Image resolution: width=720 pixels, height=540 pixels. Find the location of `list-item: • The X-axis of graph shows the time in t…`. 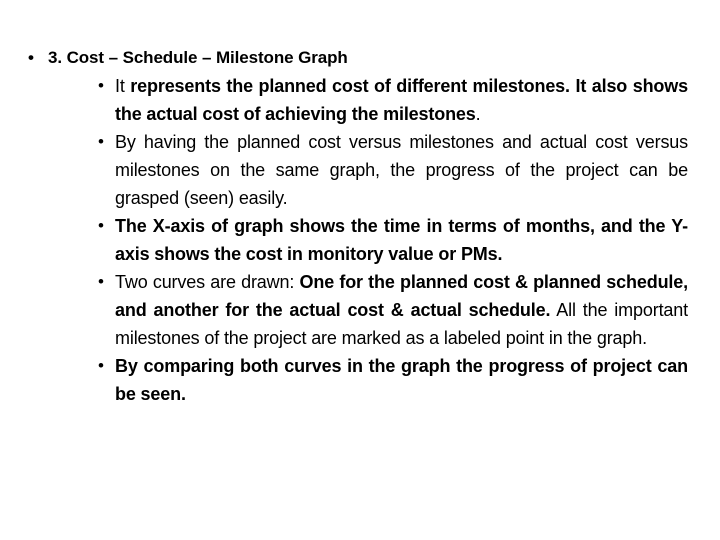

list-item: • The X-axis of graph shows the time in t… is located at coordinates (360, 240).